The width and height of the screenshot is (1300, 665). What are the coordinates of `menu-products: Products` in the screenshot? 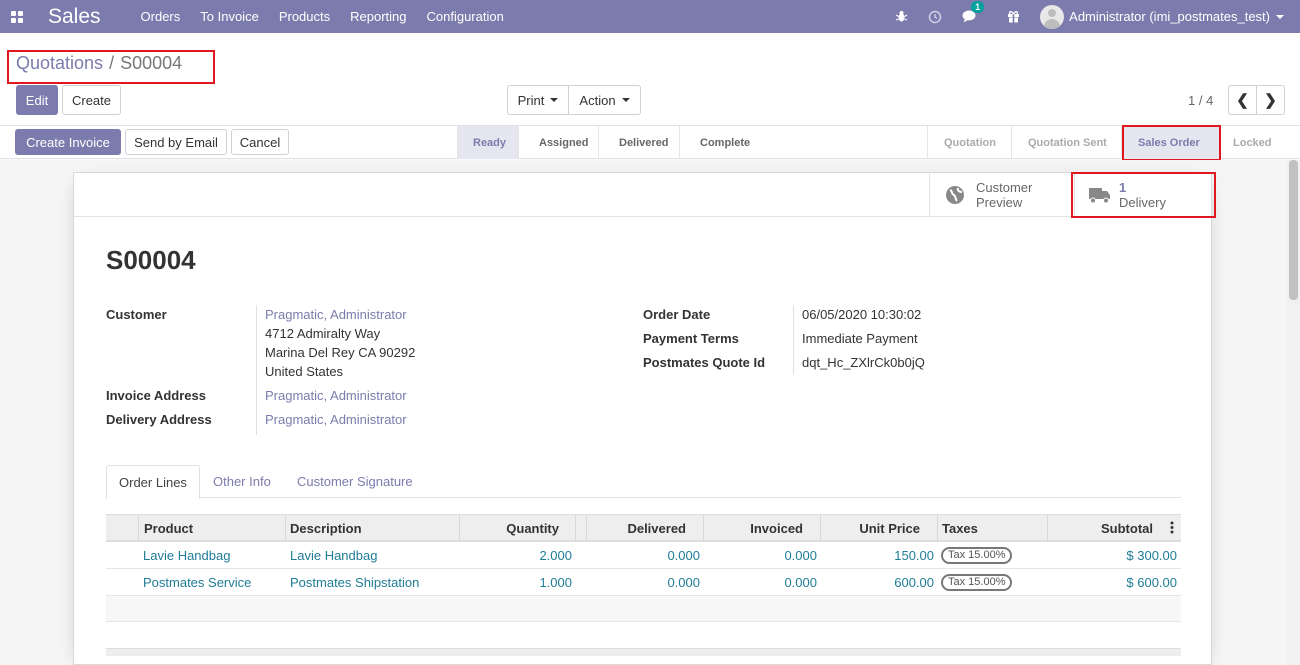 It's located at (304, 16).